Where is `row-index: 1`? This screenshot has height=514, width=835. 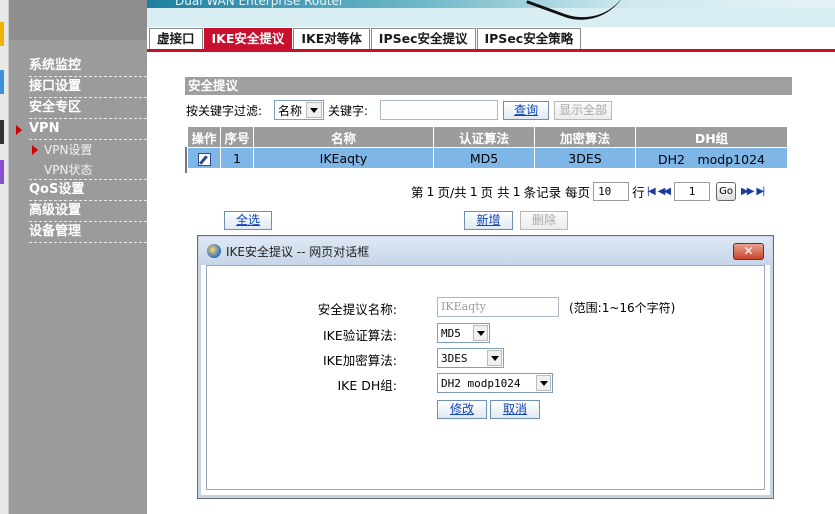
row-index: 1 is located at coordinates (237, 158).